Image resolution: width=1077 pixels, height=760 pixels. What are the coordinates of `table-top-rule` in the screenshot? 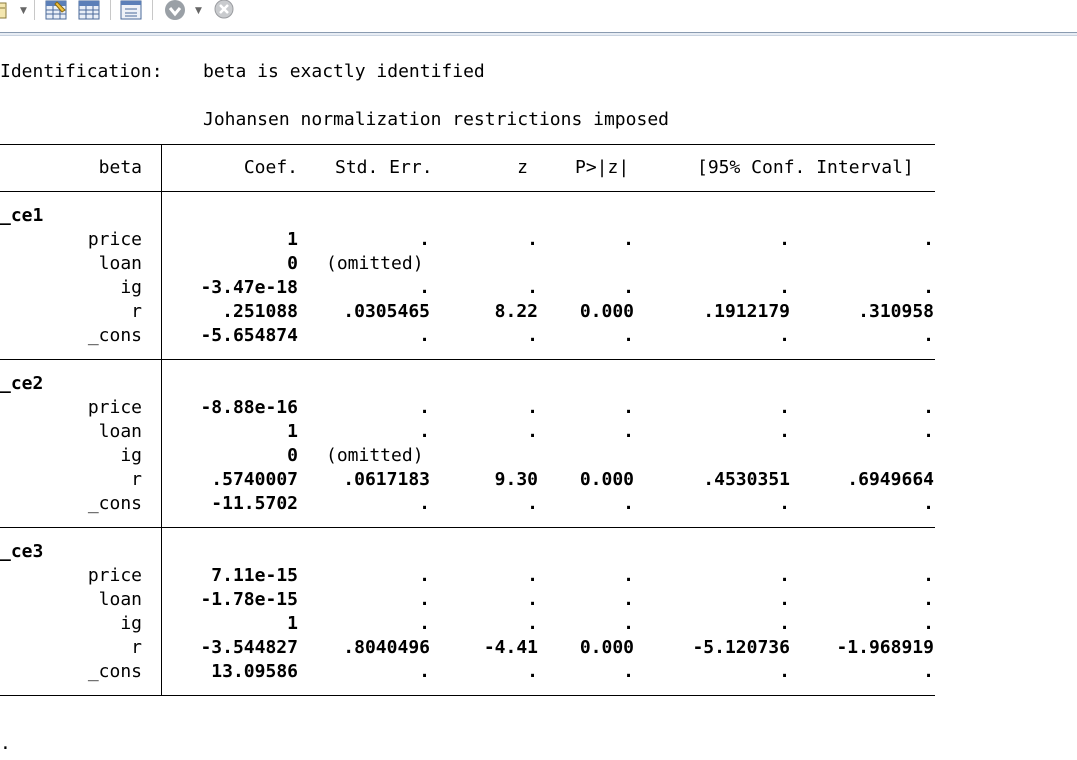 It's located at (467, 144).